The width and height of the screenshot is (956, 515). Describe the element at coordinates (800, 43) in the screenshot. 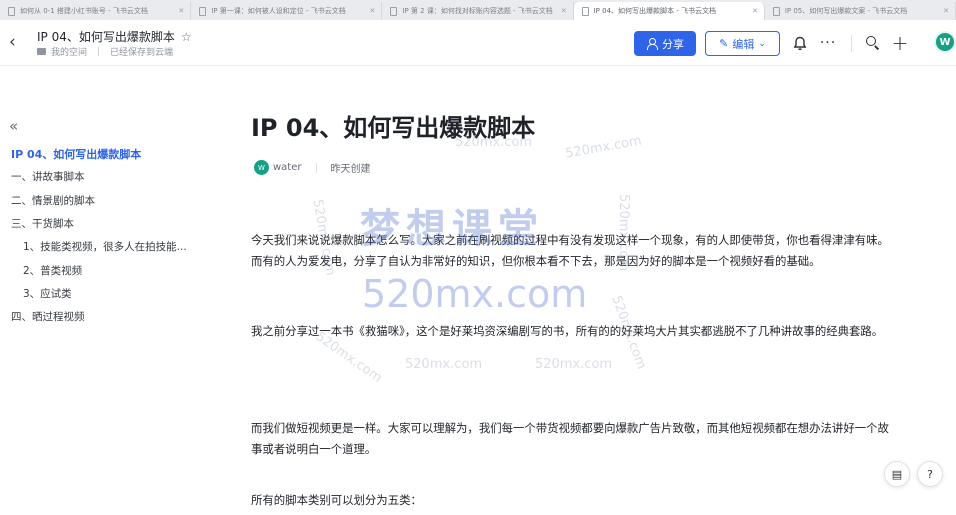

I see `bell-icon` at that location.